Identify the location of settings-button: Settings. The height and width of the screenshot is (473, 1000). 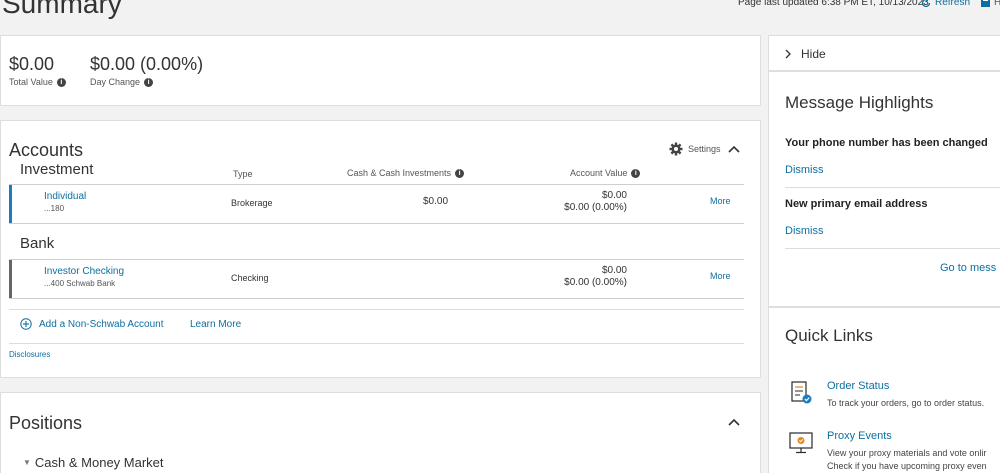
(695, 149).